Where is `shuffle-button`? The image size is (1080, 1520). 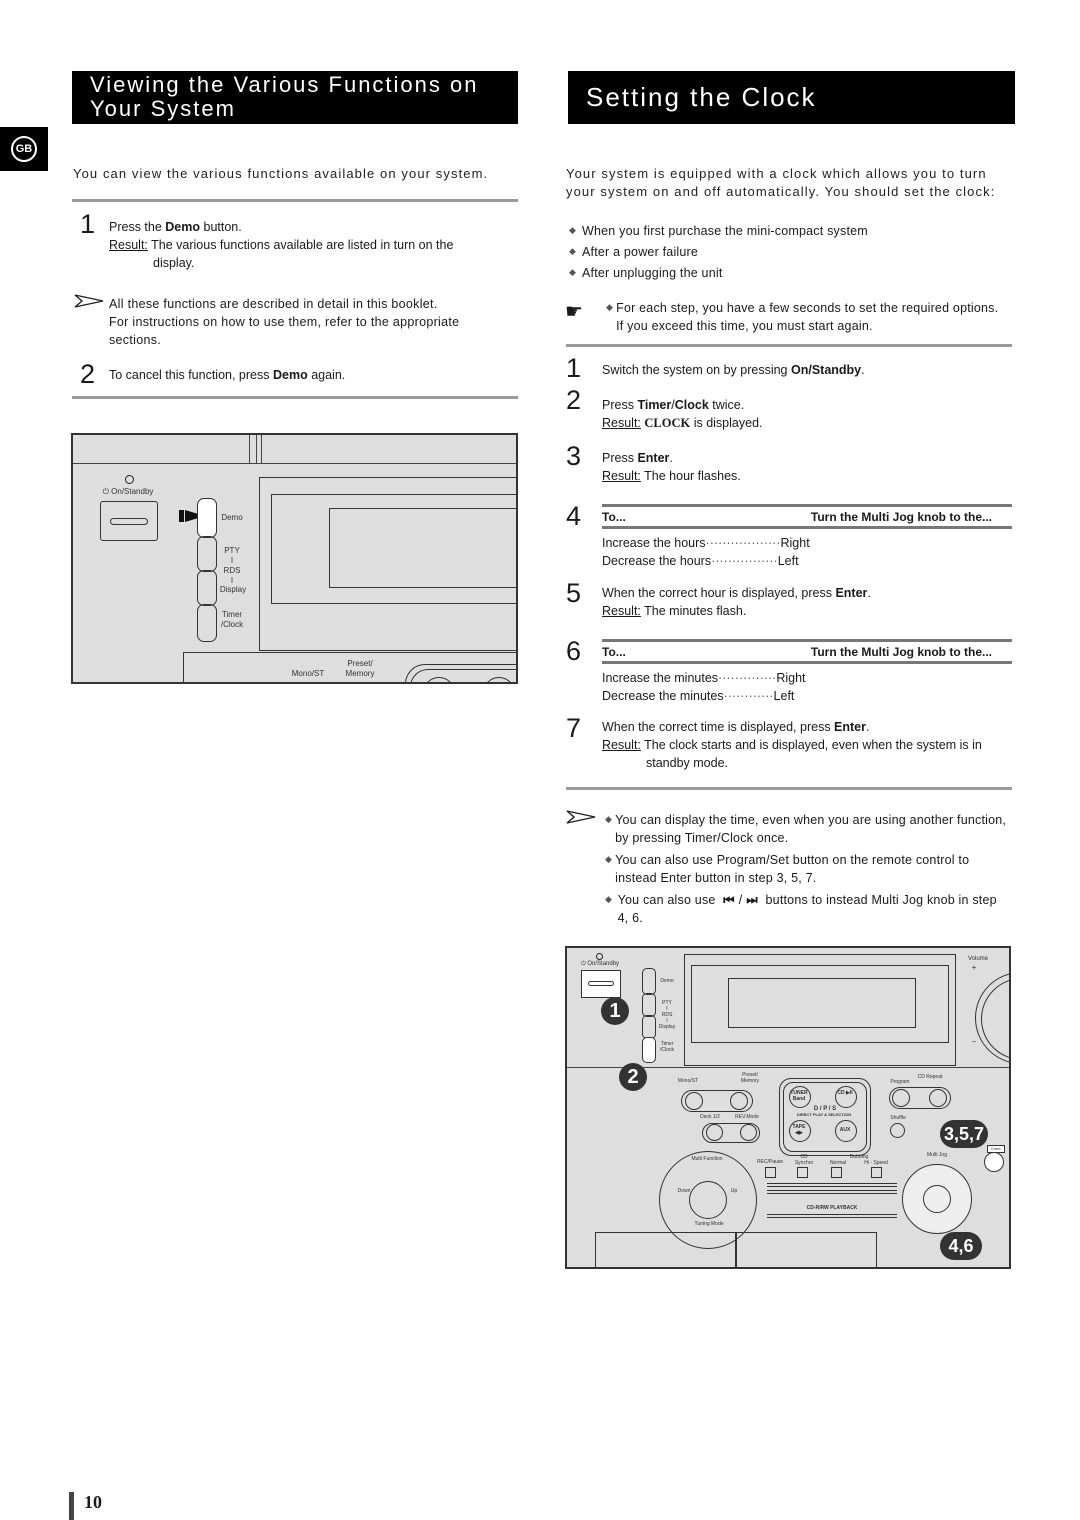 shuffle-button is located at coordinates (897, 1130).